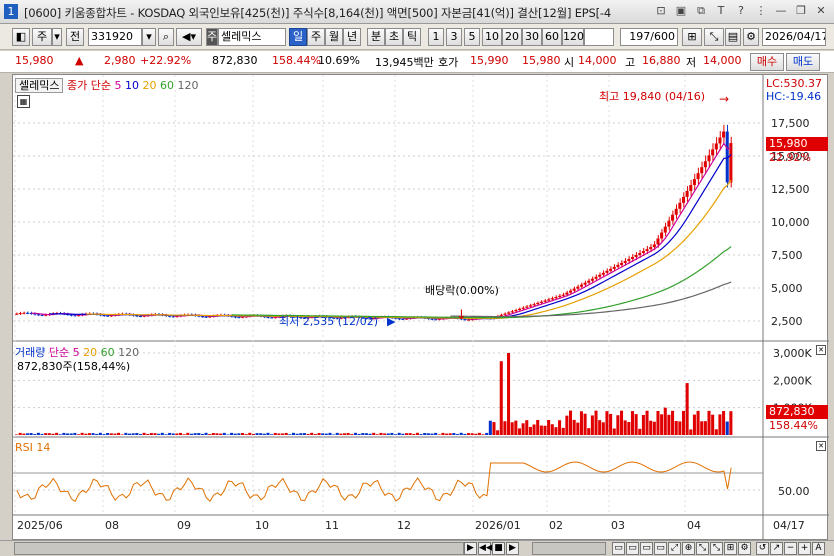 The height and width of the screenshot is (556, 834). Describe the element at coordinates (730, 548) in the screenshot. I see `tool9-icon: ⊞` at that location.